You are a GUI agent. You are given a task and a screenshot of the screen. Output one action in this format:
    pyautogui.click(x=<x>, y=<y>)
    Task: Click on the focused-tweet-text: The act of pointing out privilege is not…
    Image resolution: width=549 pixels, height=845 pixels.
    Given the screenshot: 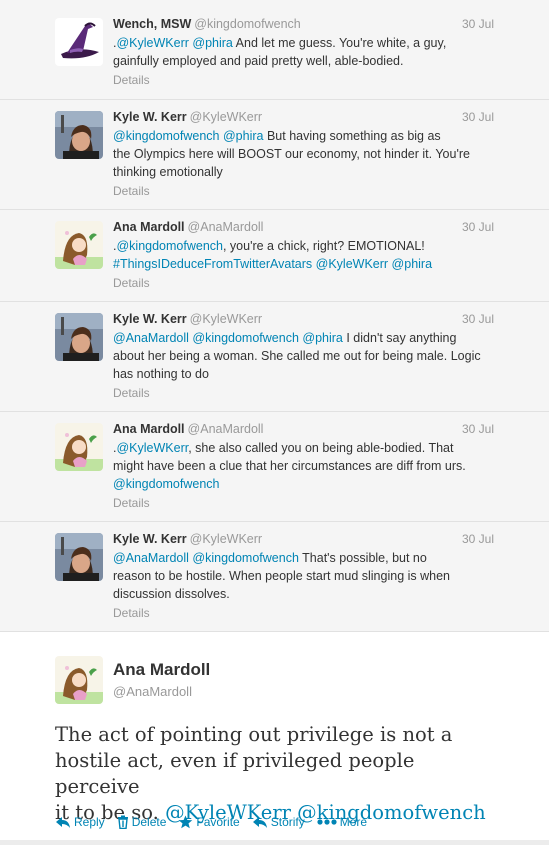 What is the action you would take?
    pyautogui.click(x=280, y=774)
    